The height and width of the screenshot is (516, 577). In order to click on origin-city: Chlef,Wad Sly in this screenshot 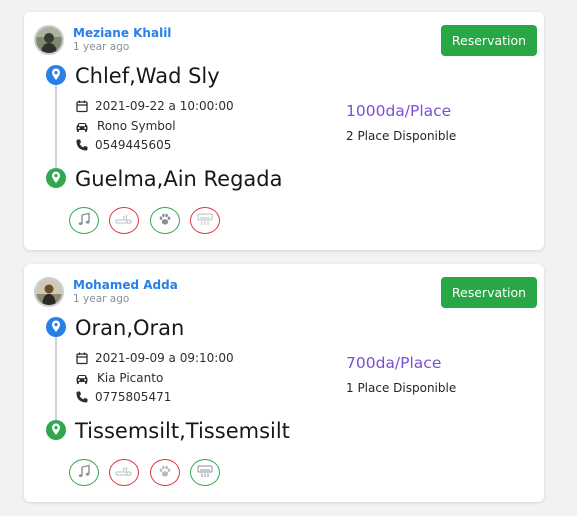, I will do `click(147, 76)`.